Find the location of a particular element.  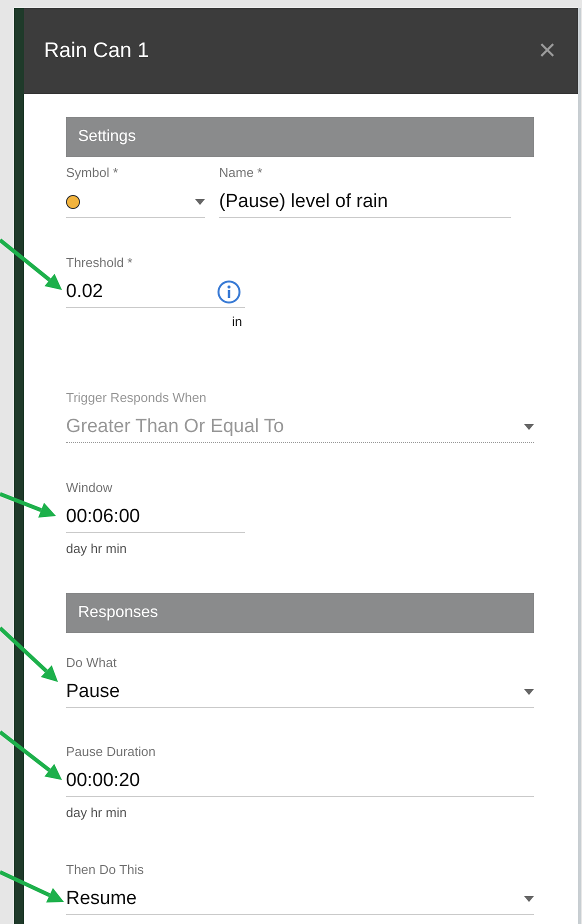

info-icon is located at coordinates (229, 292).